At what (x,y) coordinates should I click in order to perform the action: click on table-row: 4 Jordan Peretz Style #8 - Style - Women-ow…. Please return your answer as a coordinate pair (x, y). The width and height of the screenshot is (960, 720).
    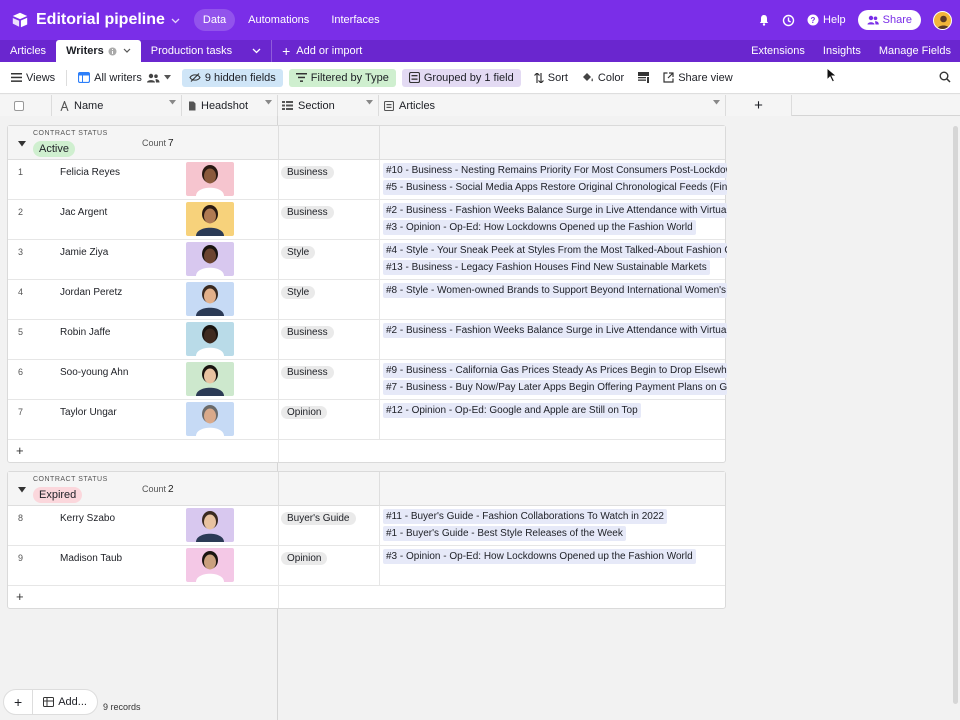
    Looking at the image, I should click on (367, 300).